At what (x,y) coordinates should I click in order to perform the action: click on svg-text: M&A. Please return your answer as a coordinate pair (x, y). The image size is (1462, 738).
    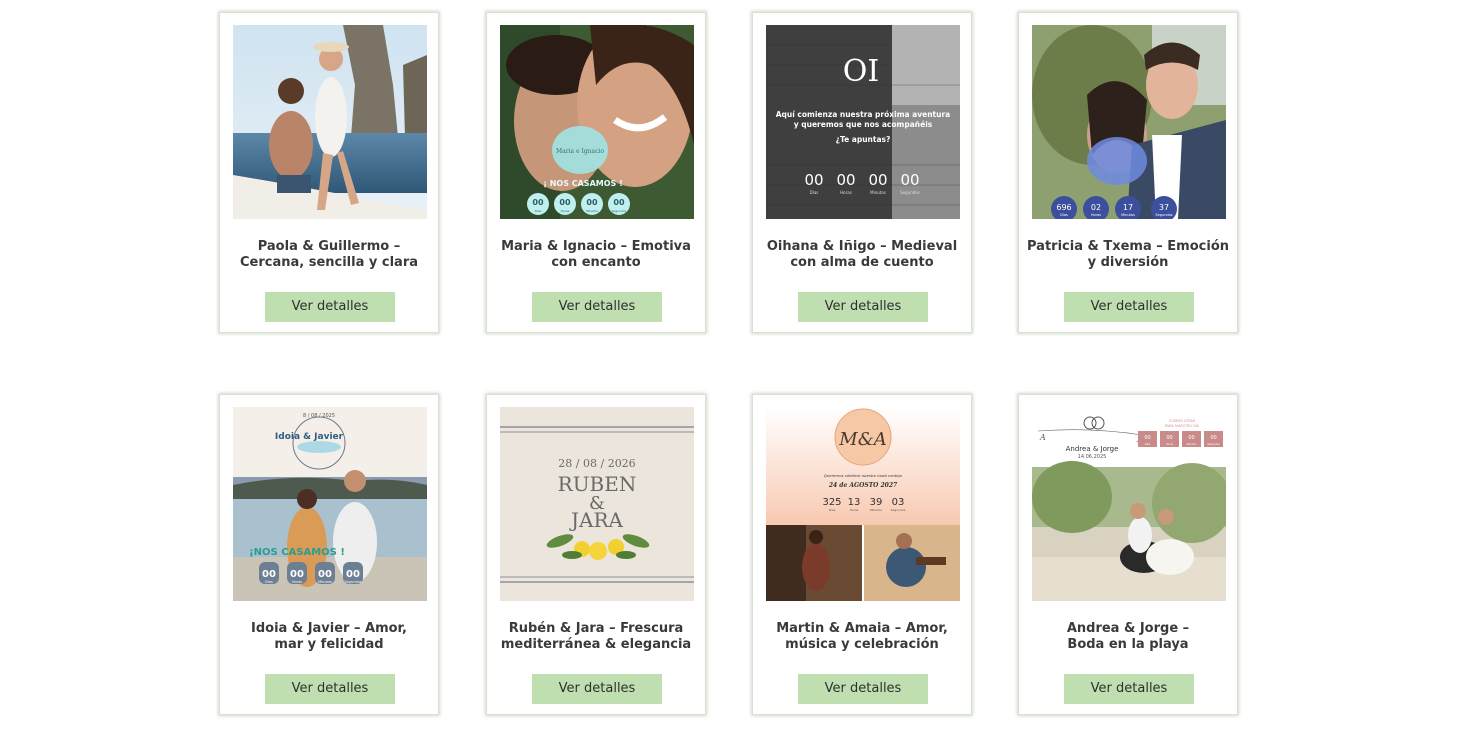
    Looking at the image, I should click on (862, 439).